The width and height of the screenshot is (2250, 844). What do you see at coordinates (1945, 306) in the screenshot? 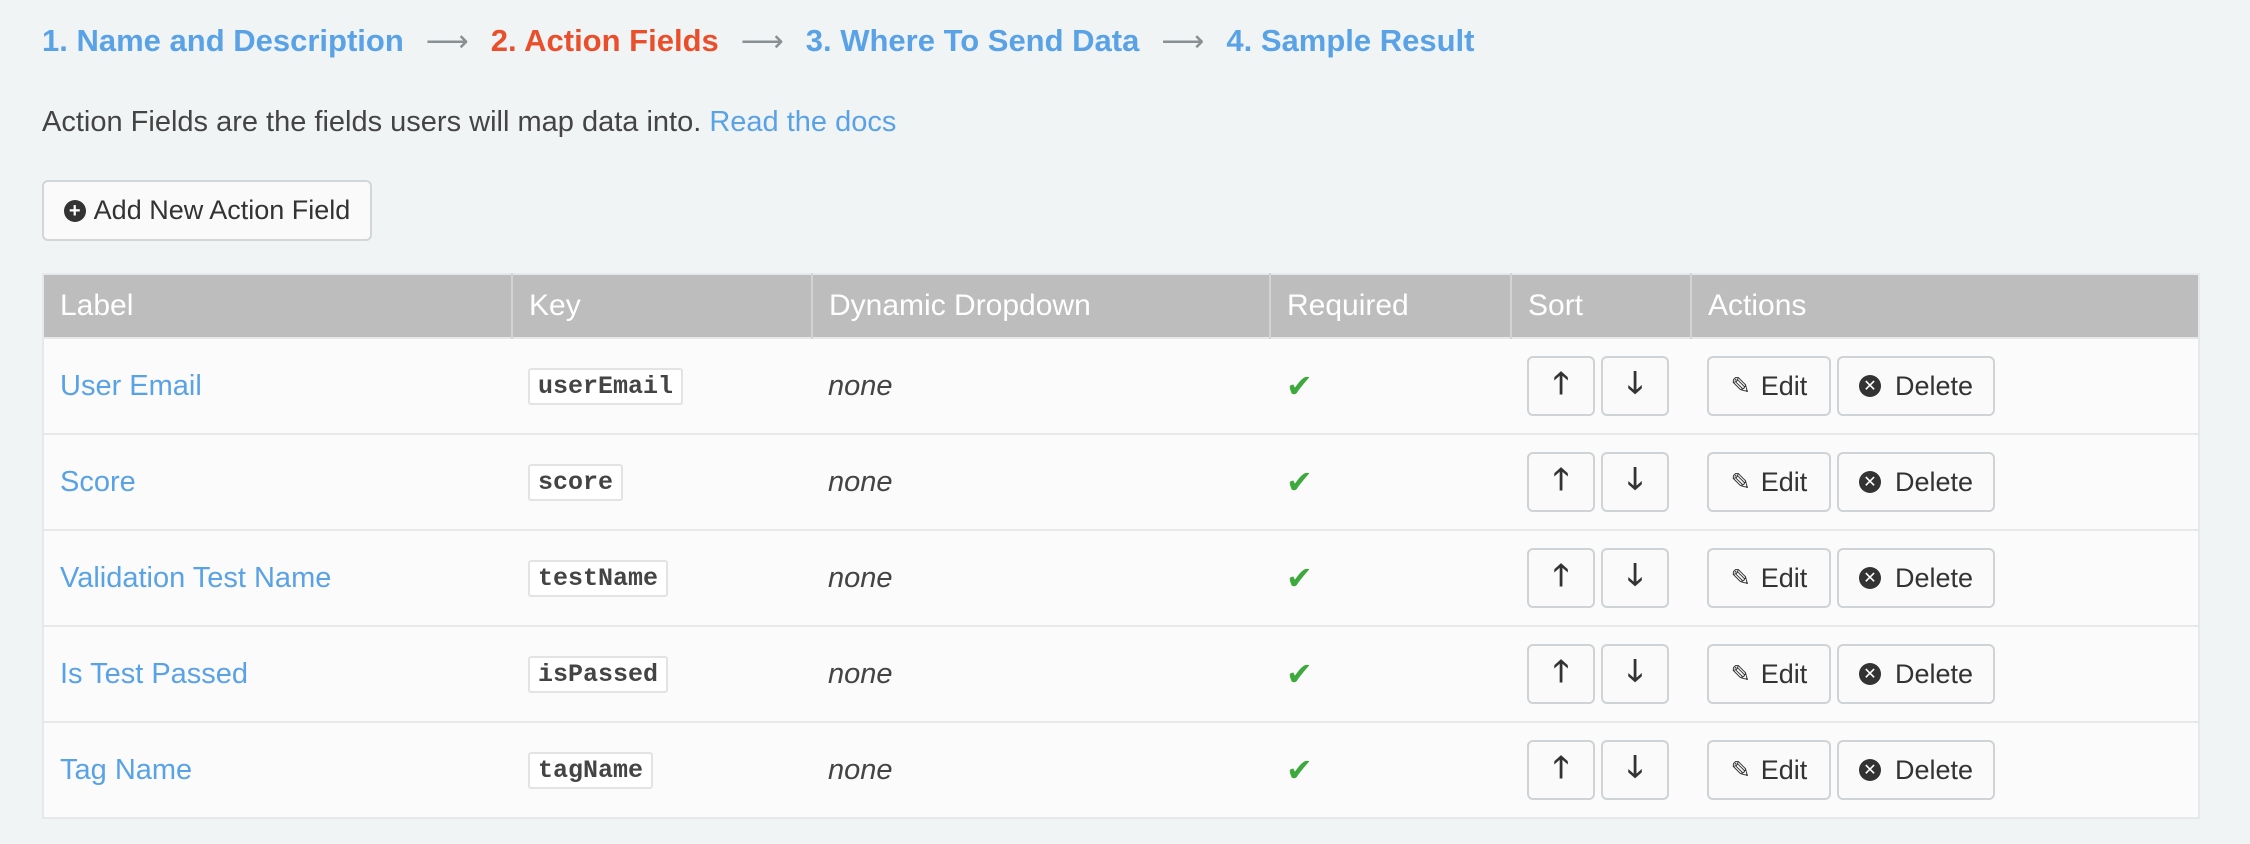
I see `header-actions: Actions` at bounding box center [1945, 306].